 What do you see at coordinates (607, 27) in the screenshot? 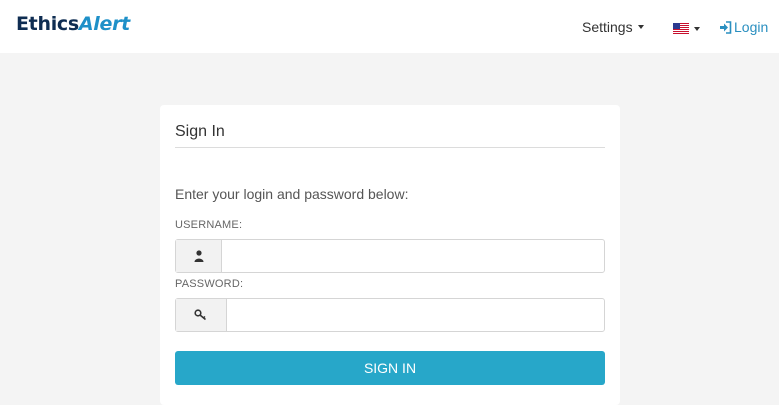
I see `settings-label: Settings` at bounding box center [607, 27].